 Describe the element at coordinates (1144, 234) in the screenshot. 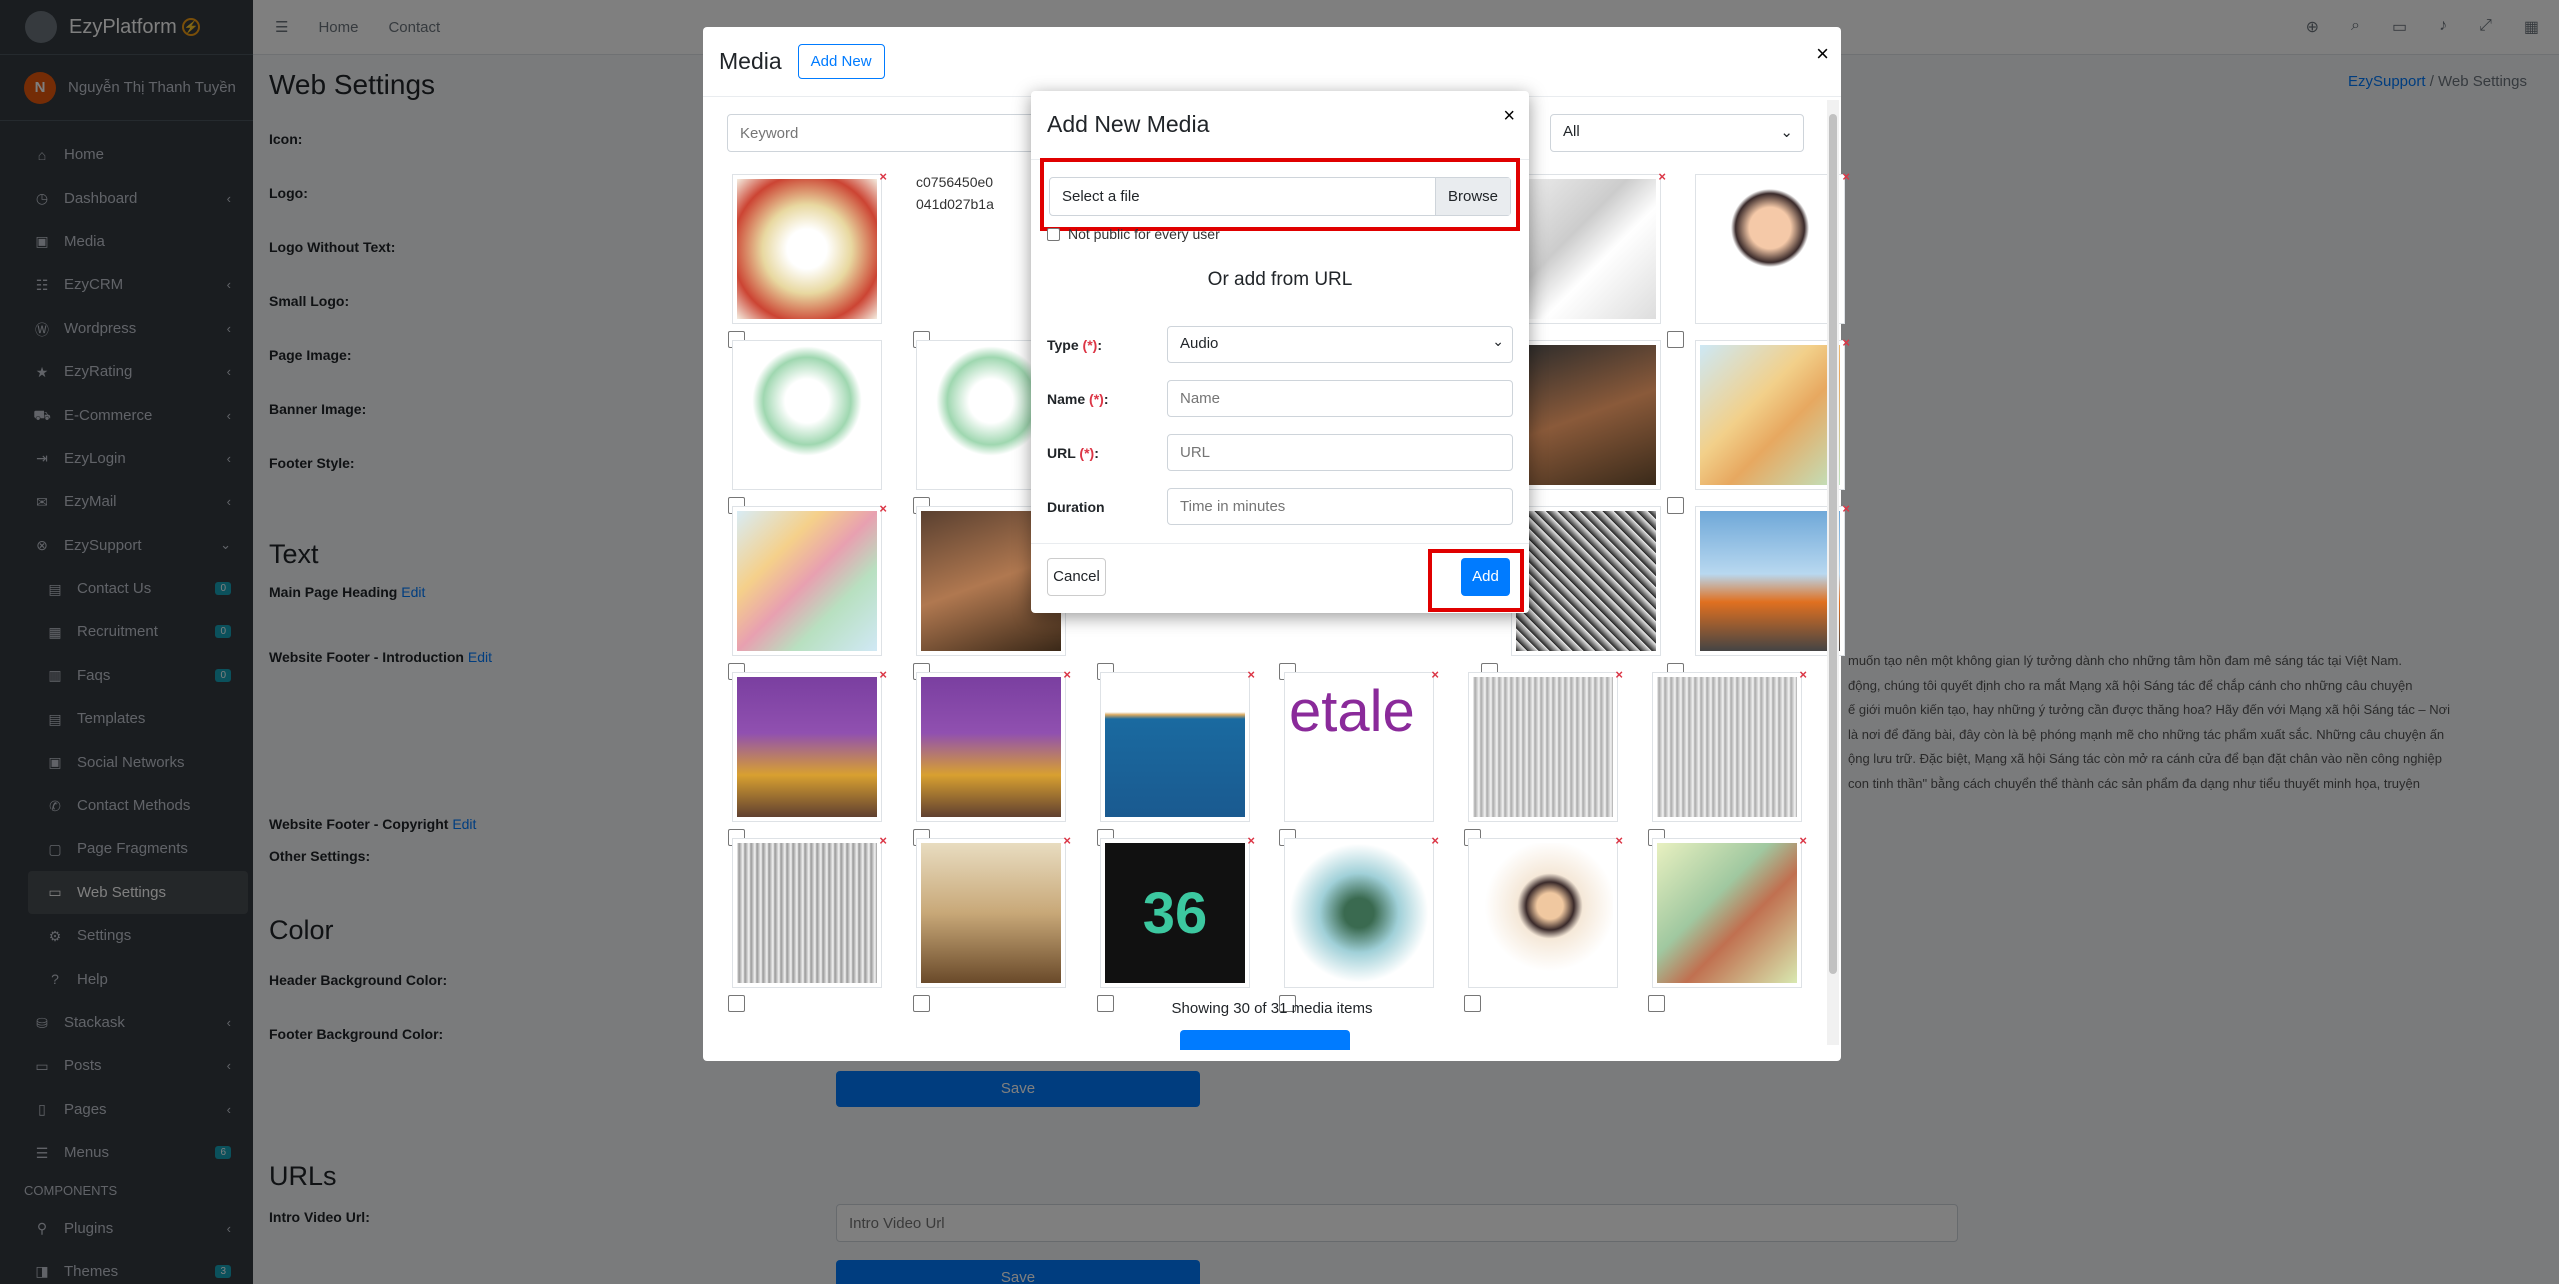

I see `not-public-label: Not public for every user` at that location.